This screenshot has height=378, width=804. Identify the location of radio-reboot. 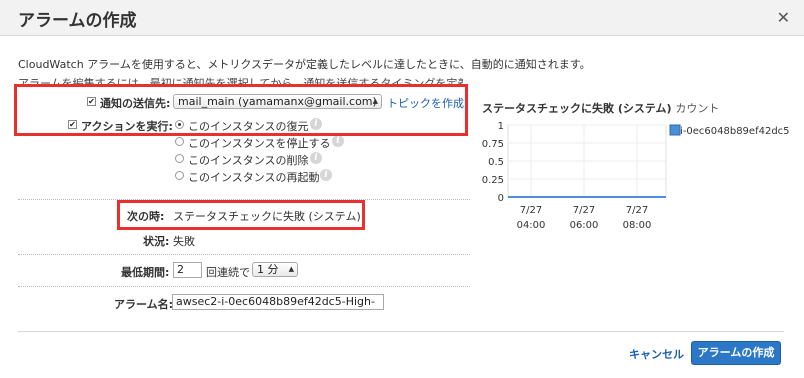
(179, 175).